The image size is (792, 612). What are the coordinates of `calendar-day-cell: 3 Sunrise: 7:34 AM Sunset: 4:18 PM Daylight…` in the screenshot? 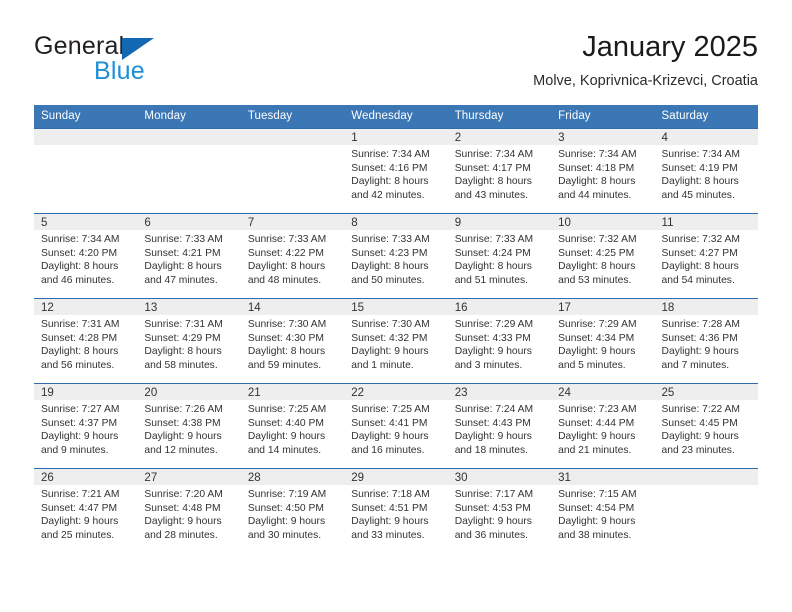 It's located at (603, 171).